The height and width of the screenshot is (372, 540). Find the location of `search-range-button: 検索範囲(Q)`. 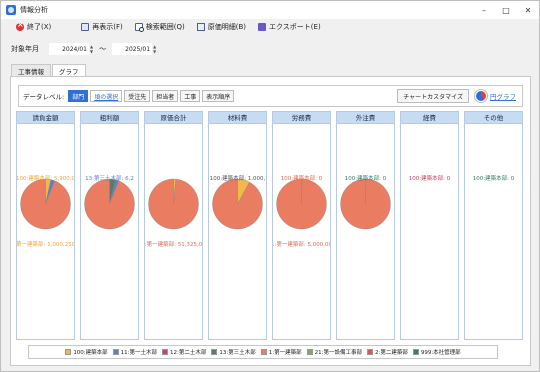

search-range-button: 検索範囲(Q) is located at coordinates (160, 27).